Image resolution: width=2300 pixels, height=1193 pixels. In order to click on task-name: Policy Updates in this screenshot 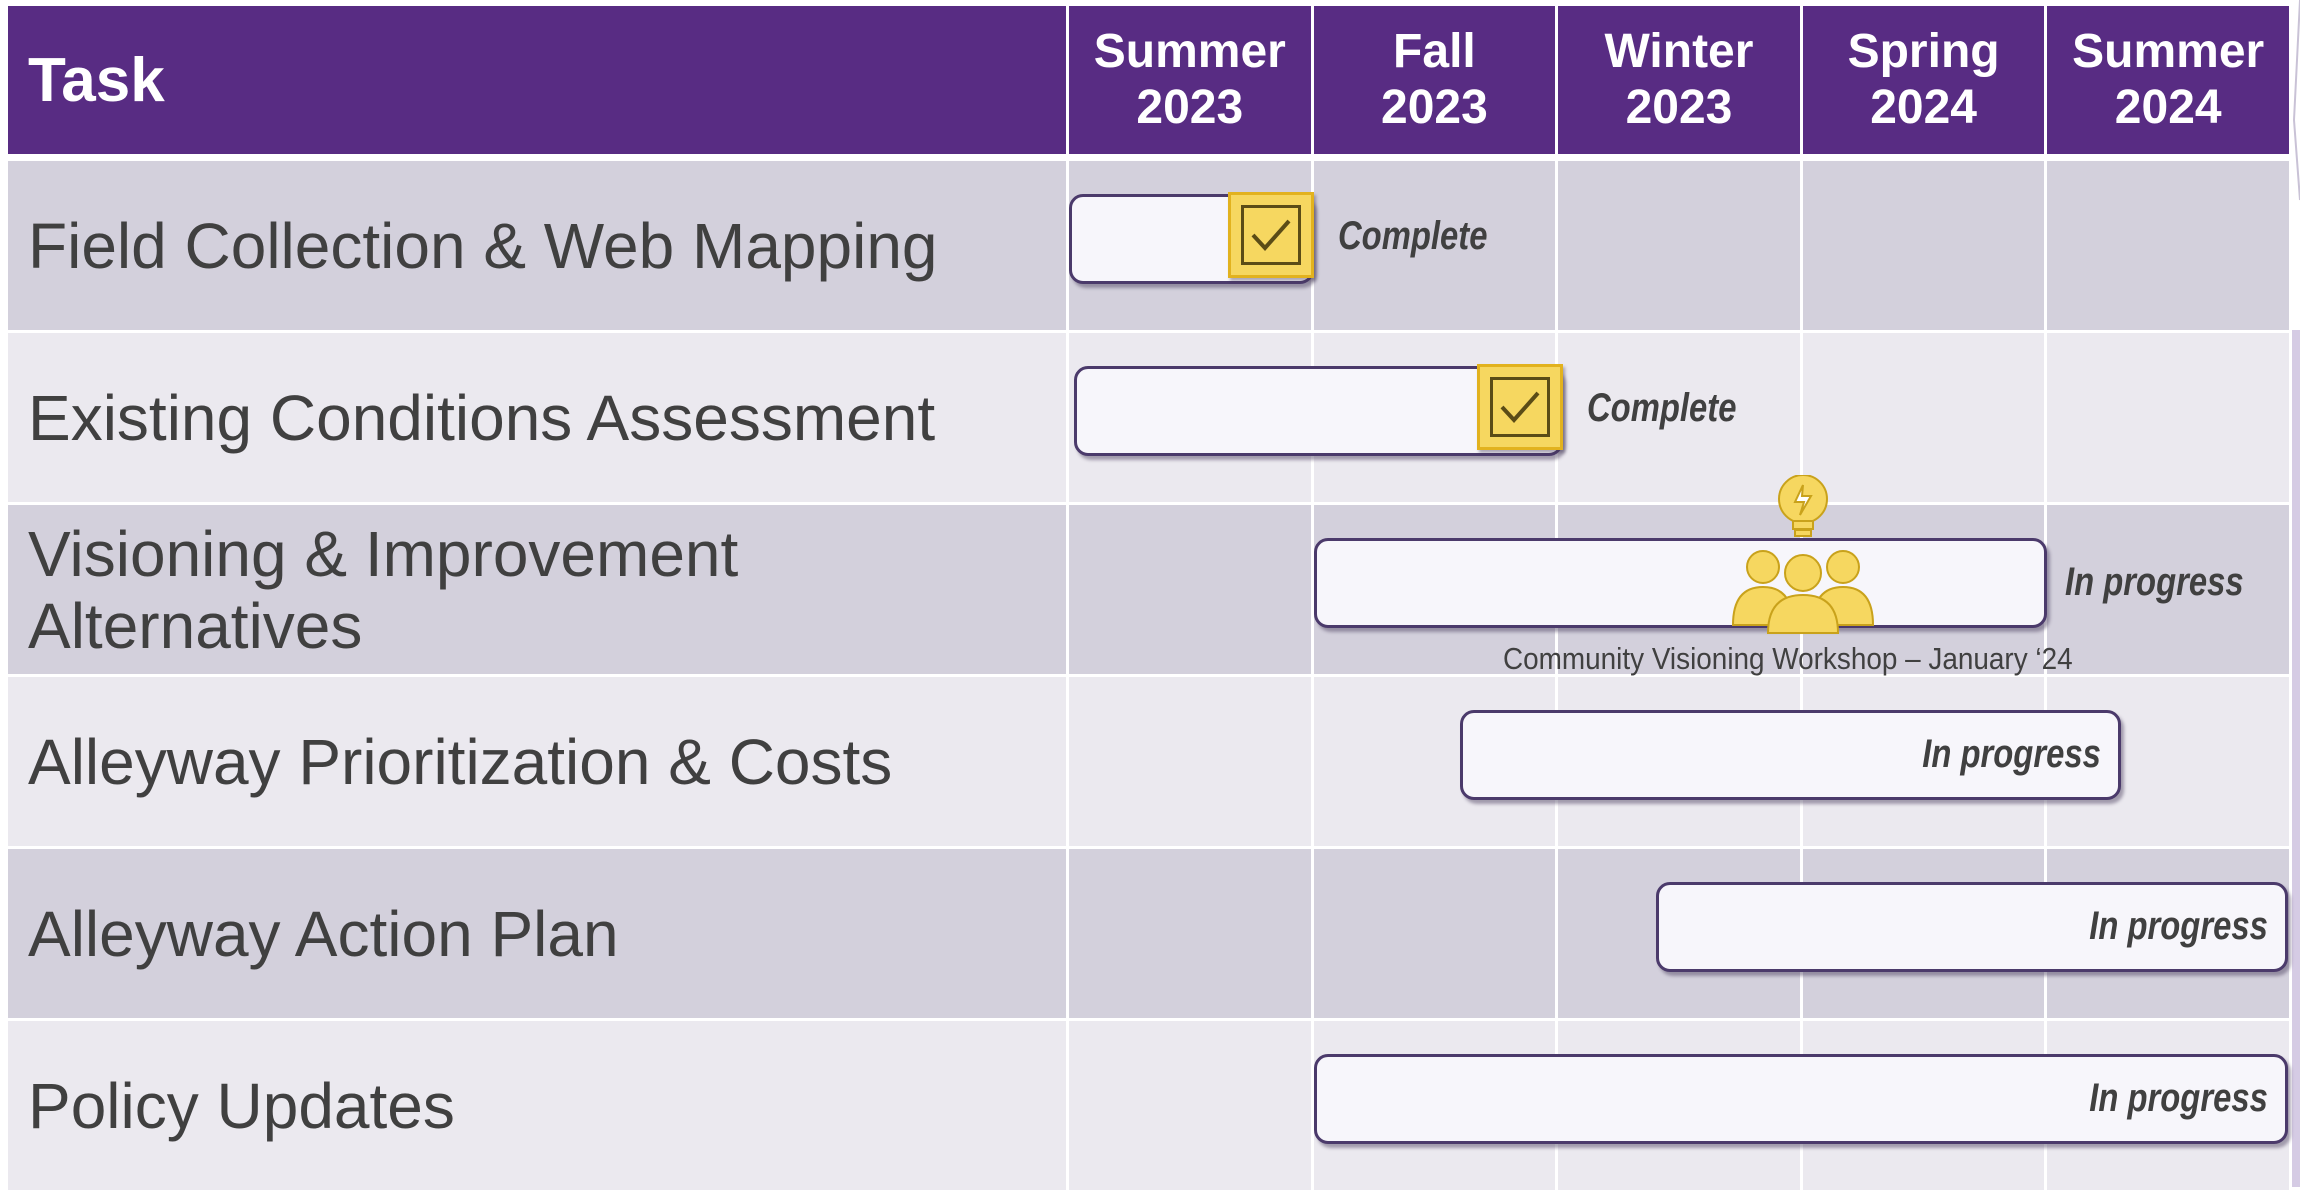, I will do `click(241, 1105)`.